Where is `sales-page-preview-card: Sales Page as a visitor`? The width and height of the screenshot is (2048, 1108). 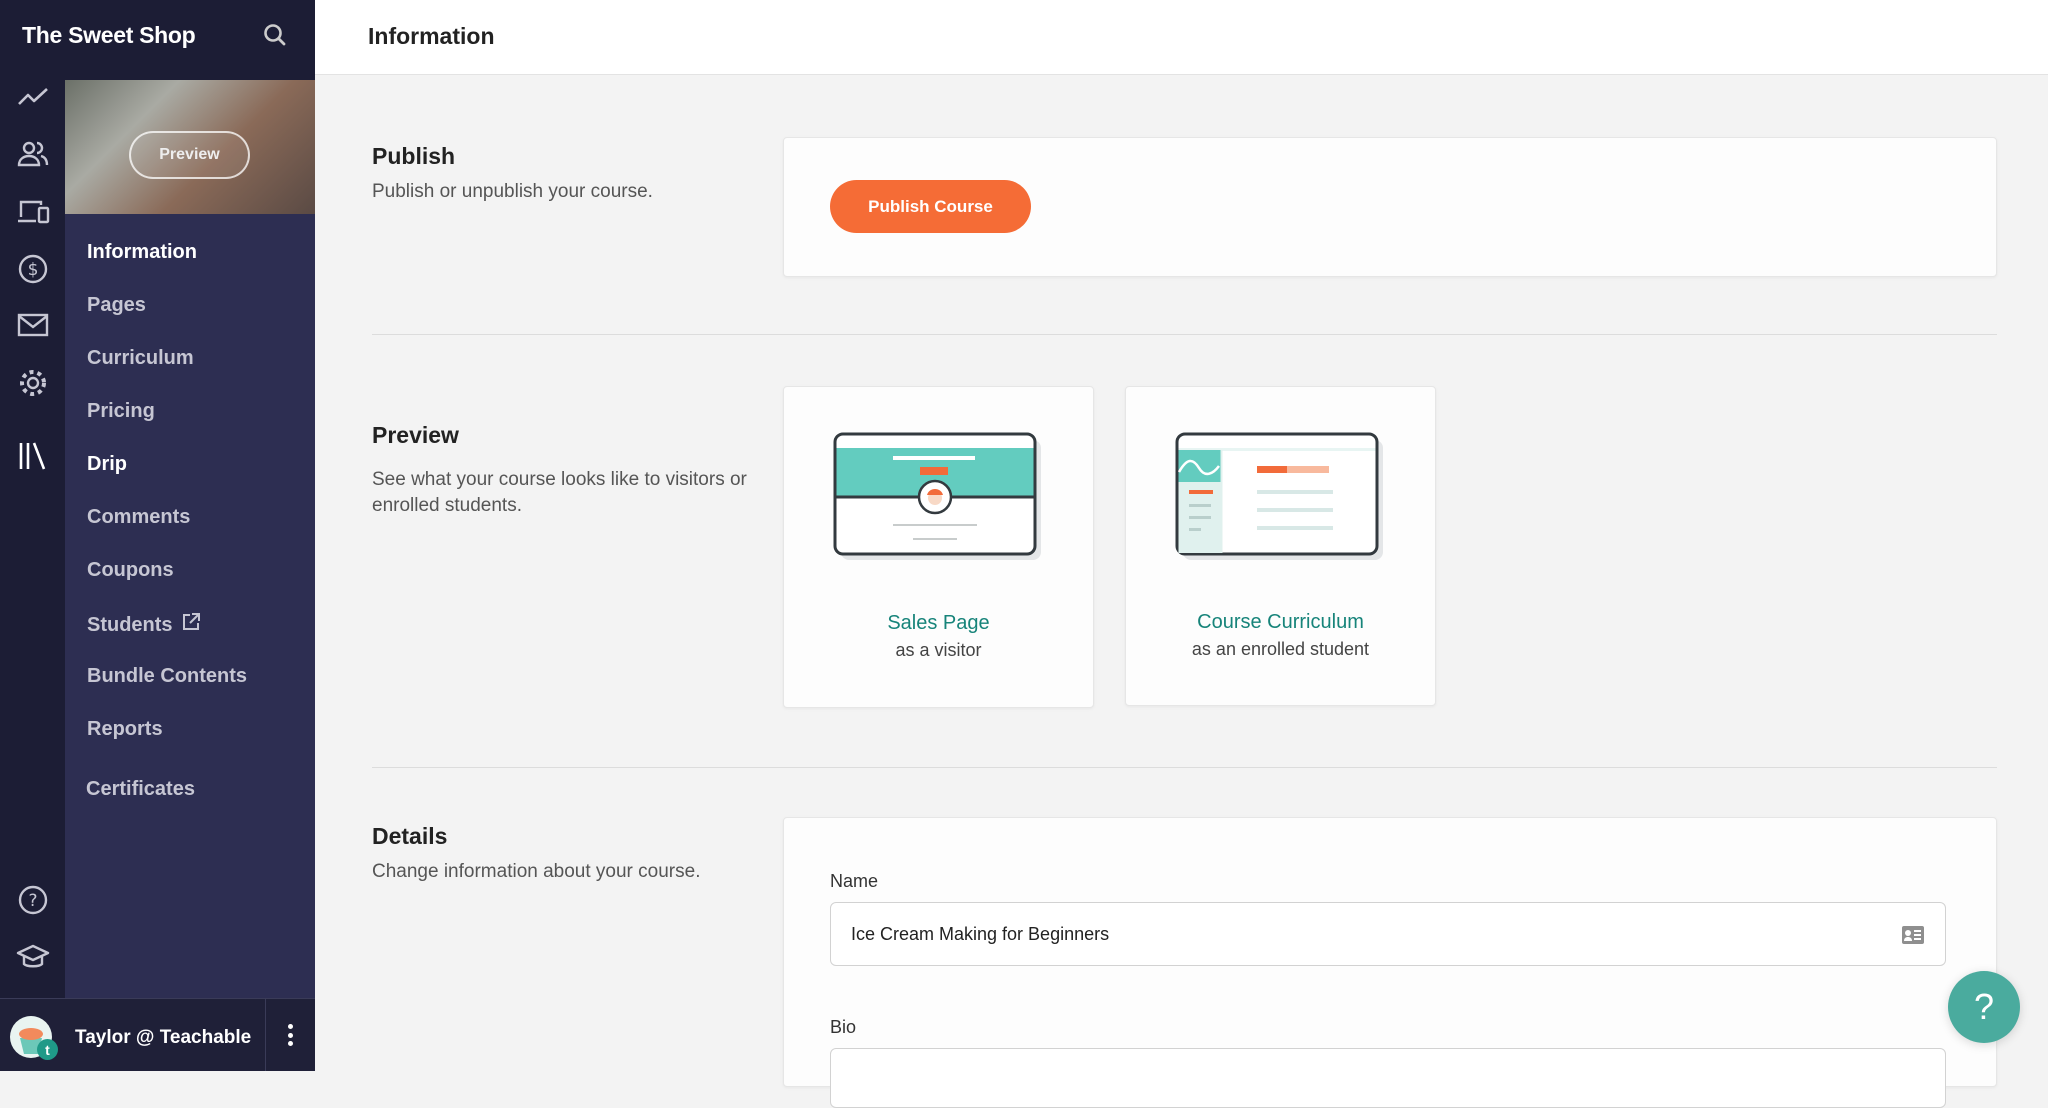
sales-page-preview-card: Sales Page as a visitor is located at coordinates (938, 547).